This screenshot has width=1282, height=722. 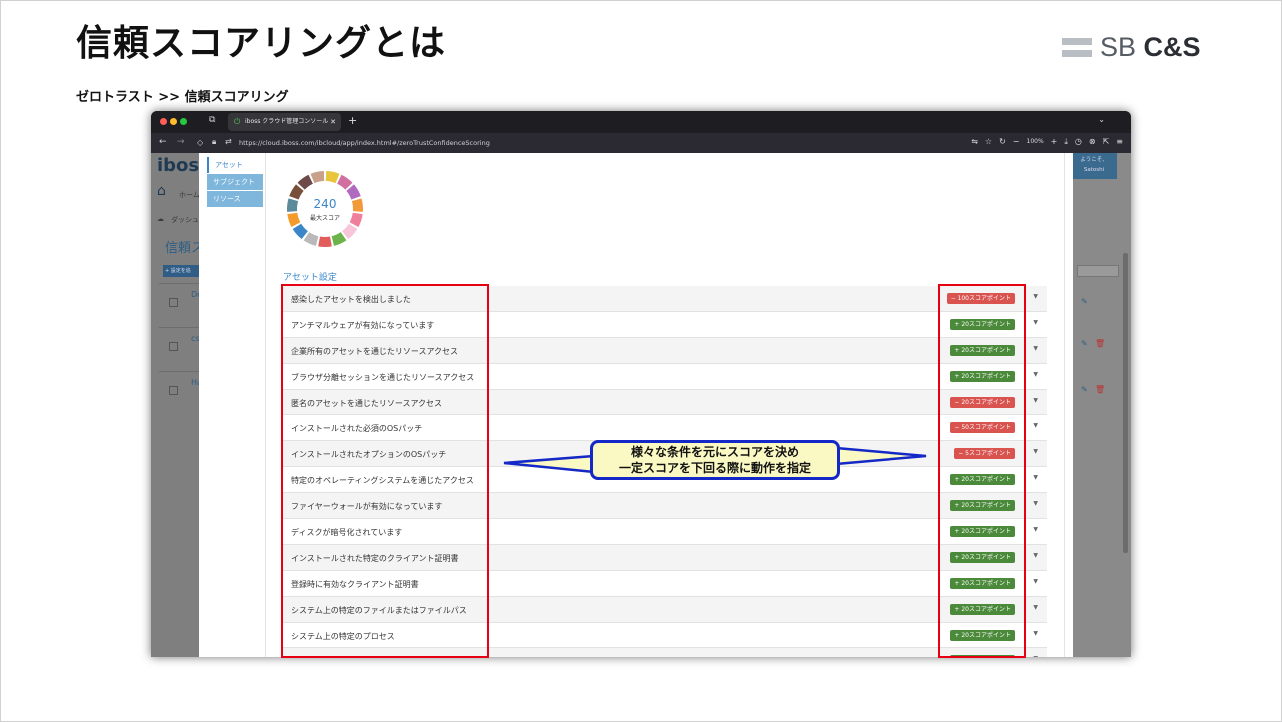 I want to click on welcome-user: ようこそ、Satoshi, so click(x=1094, y=166).